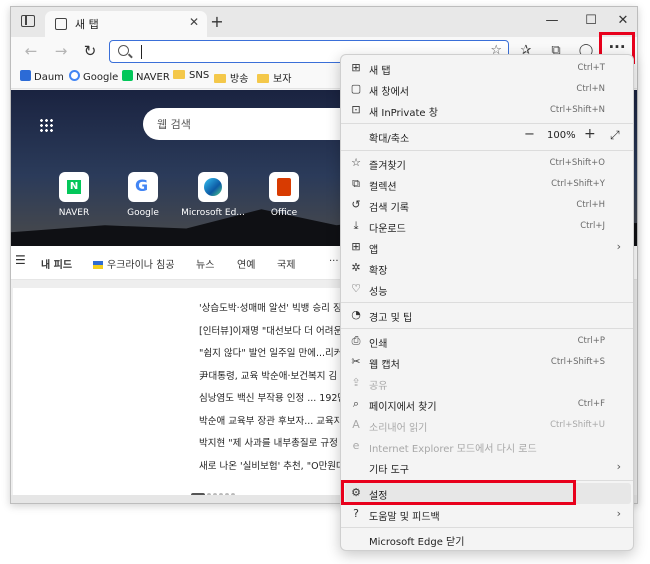 The image size is (650, 564). Describe the element at coordinates (487, 341) in the screenshot. I see `menu-item-print: ⎙ 인쇄 Ctrl+P` at that location.